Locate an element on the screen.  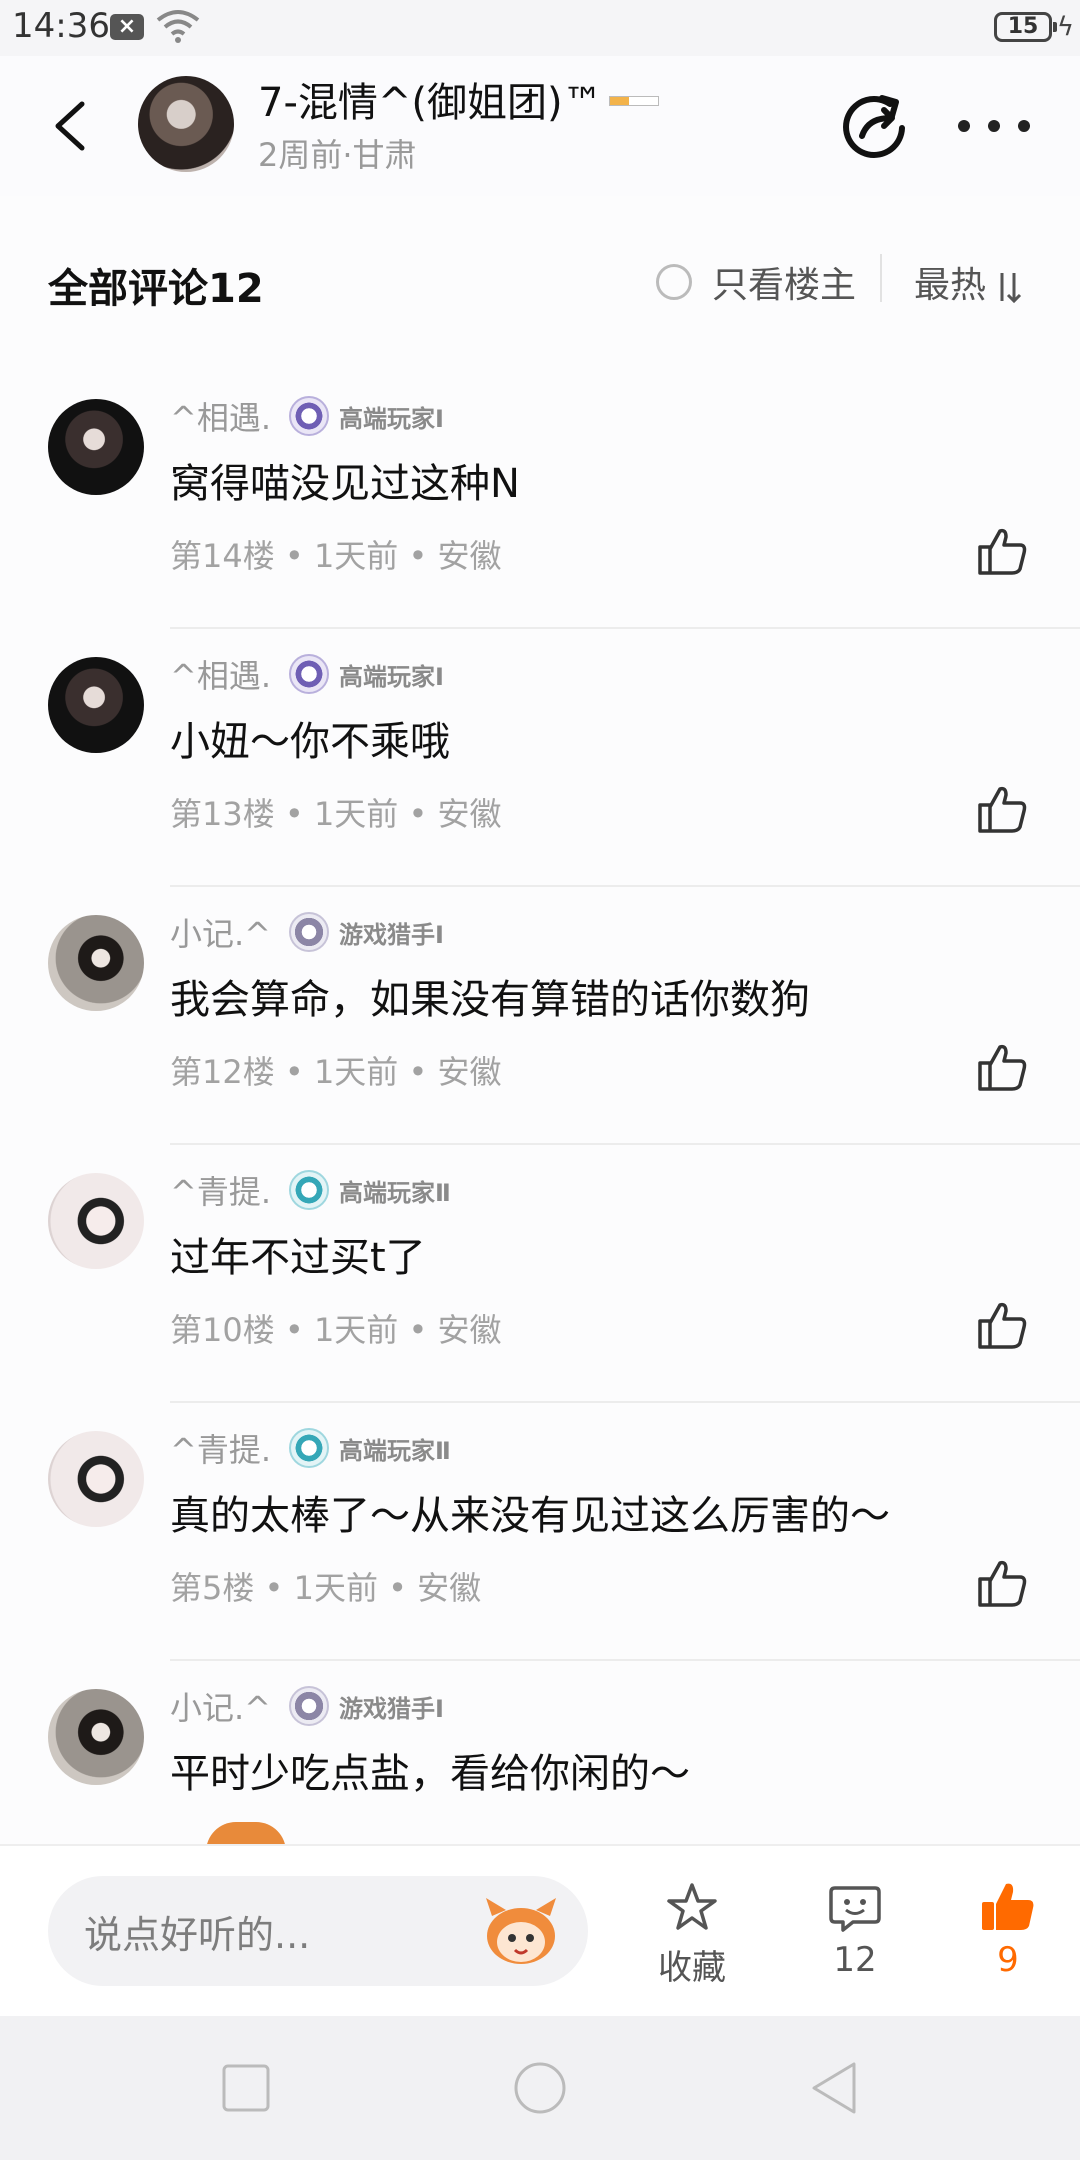
only-op-label: 只看楼主 is located at coordinates (784, 285).